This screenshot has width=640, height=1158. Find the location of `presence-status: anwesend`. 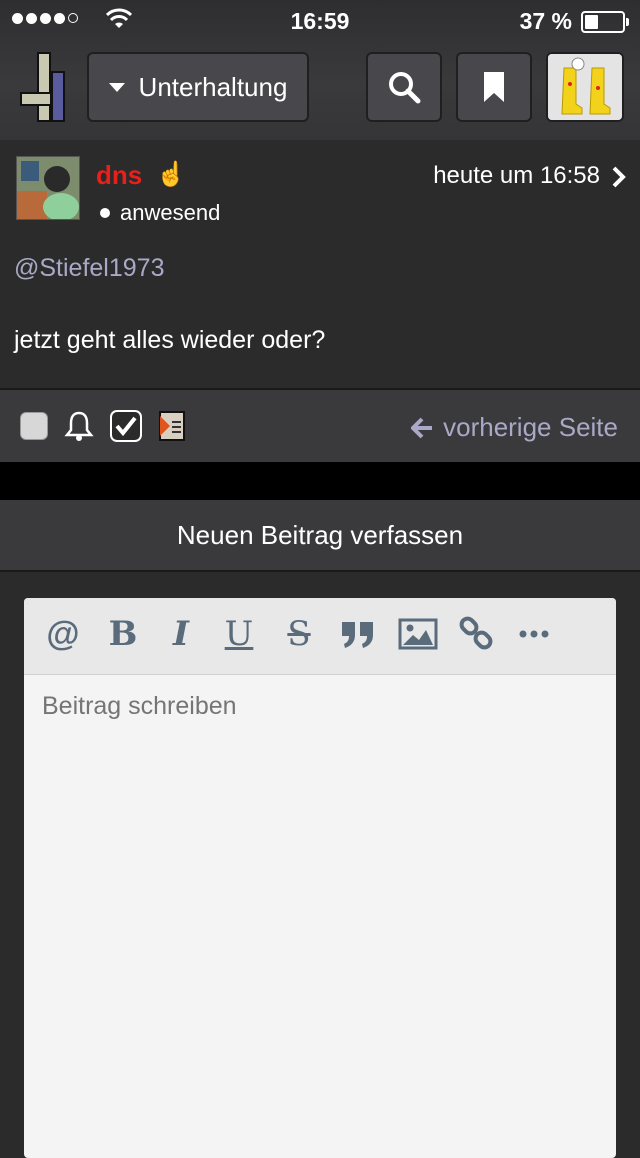

presence-status: anwesend is located at coordinates (160, 213).